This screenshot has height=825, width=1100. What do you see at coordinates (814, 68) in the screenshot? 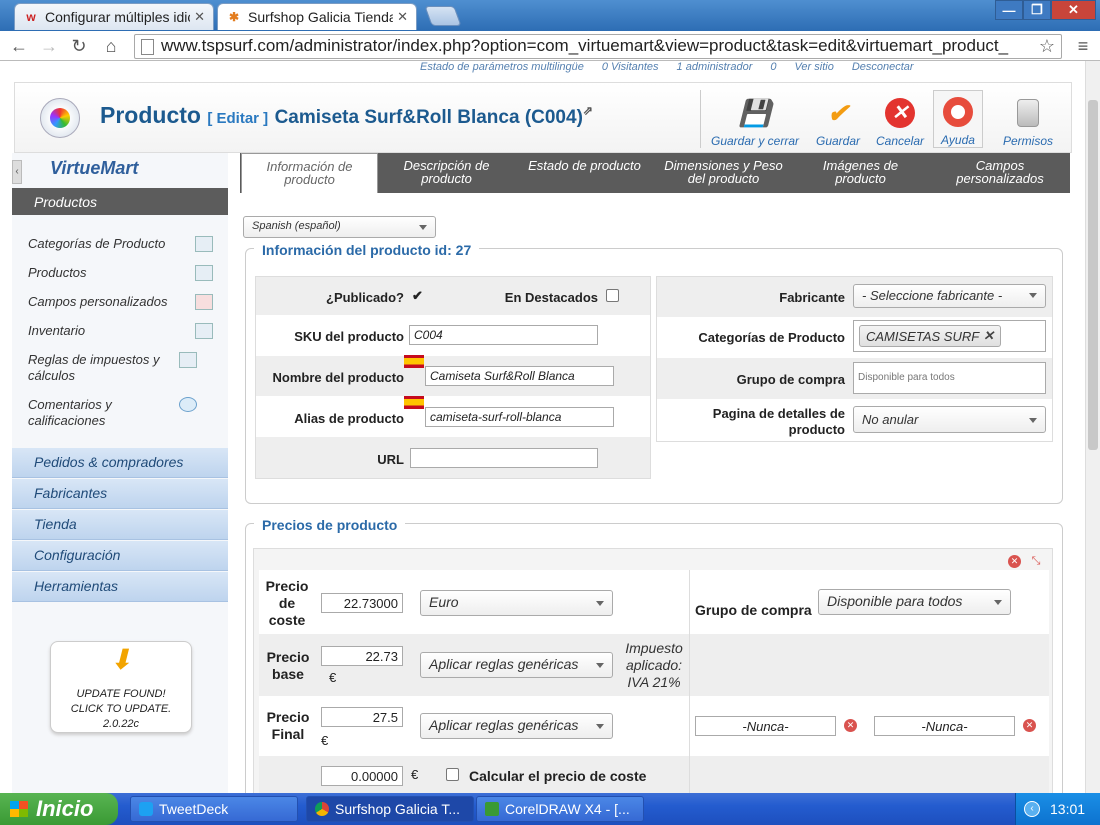
I see `view-site-link: Ver sitio` at bounding box center [814, 68].